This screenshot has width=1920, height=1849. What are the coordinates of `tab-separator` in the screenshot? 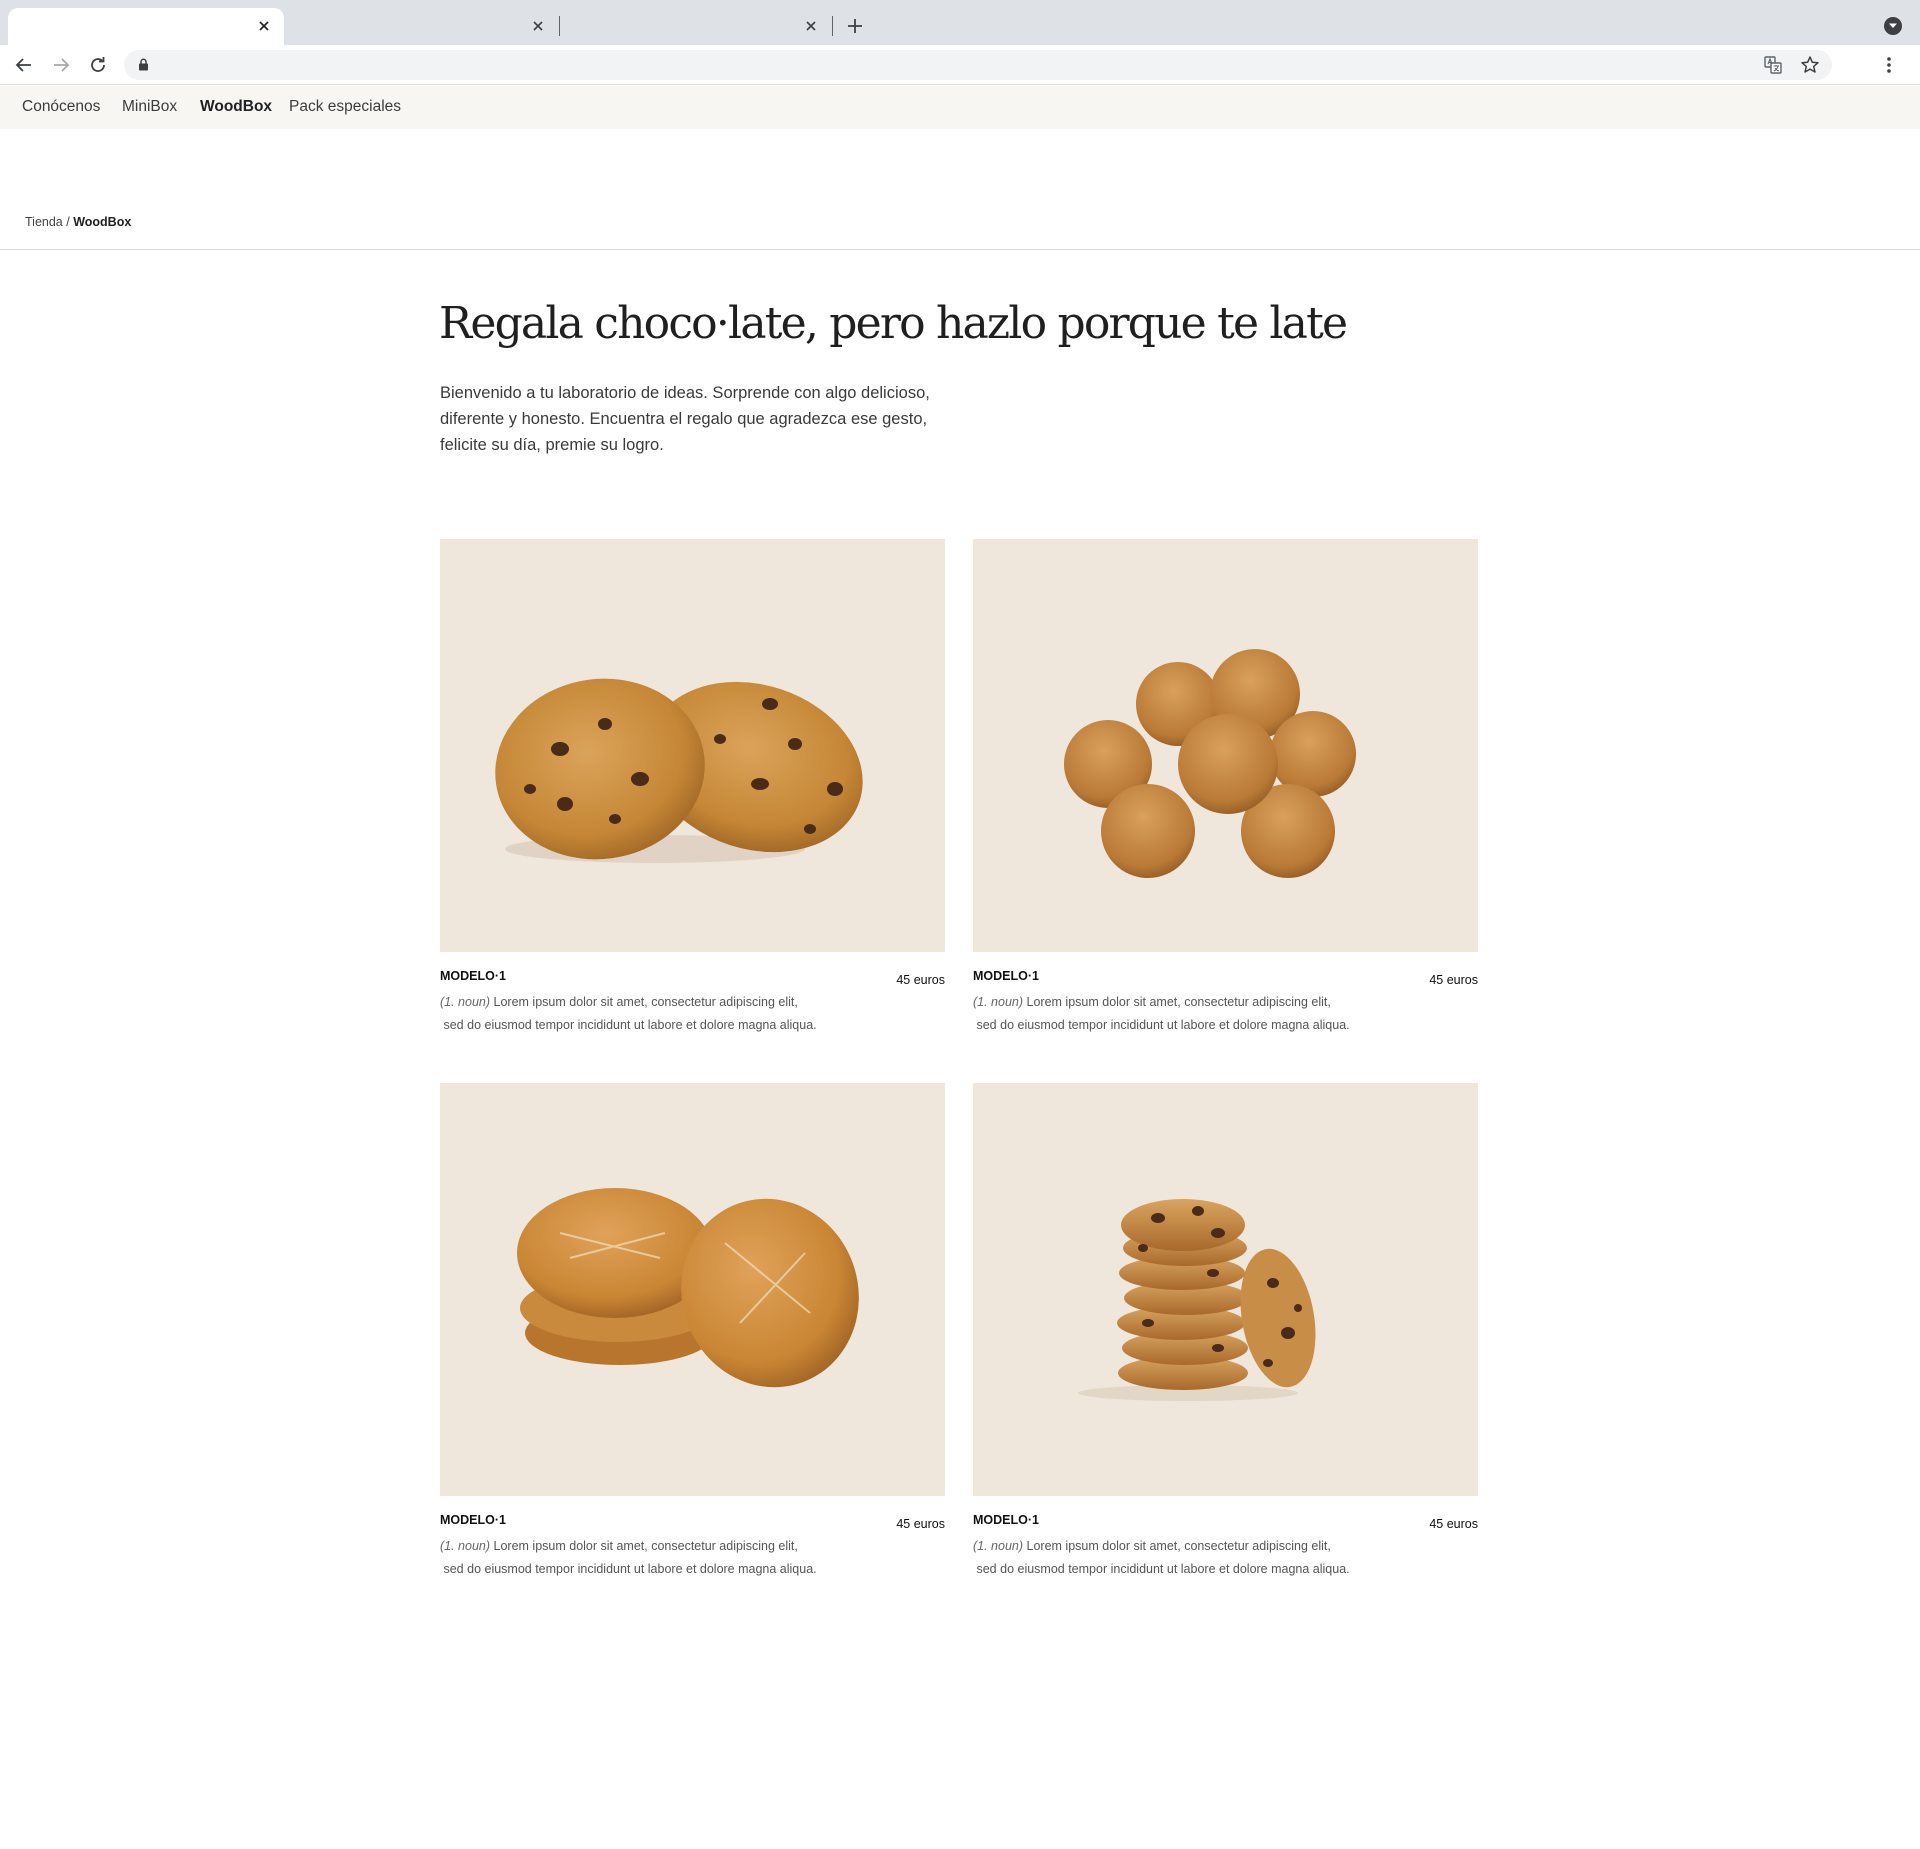 It's located at (832, 26).